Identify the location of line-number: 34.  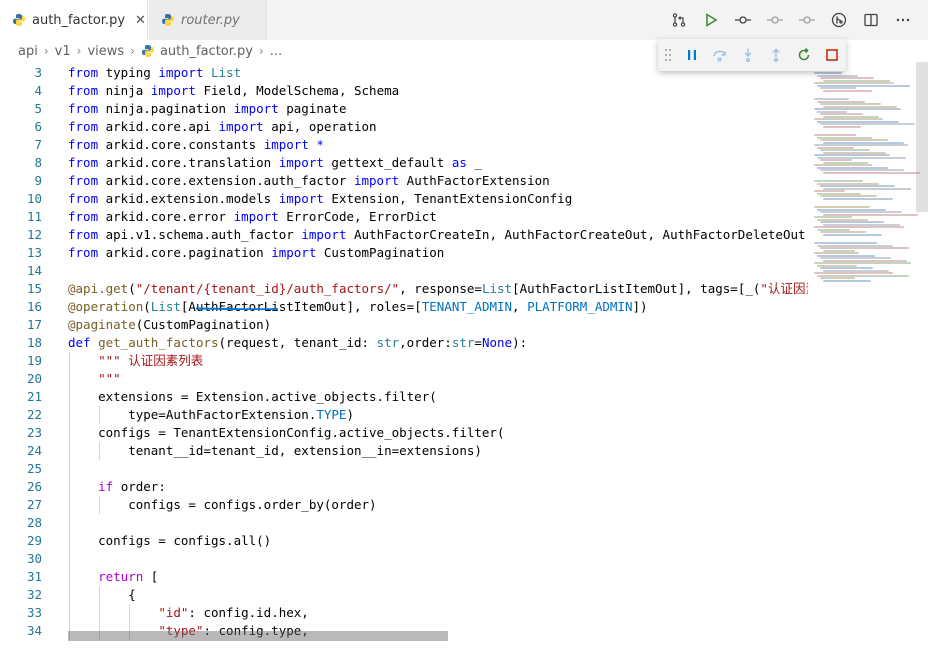
(34, 630).